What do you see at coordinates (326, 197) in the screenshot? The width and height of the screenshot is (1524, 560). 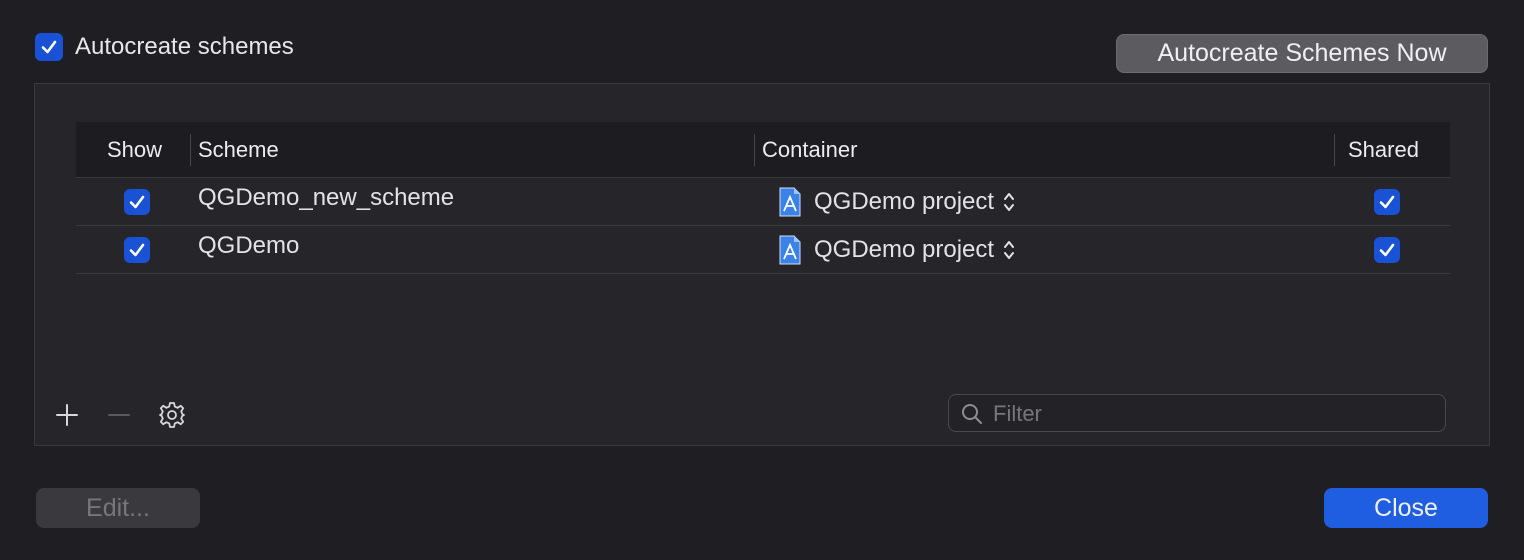 I see `scheme-name: QGDemo_new_scheme` at bounding box center [326, 197].